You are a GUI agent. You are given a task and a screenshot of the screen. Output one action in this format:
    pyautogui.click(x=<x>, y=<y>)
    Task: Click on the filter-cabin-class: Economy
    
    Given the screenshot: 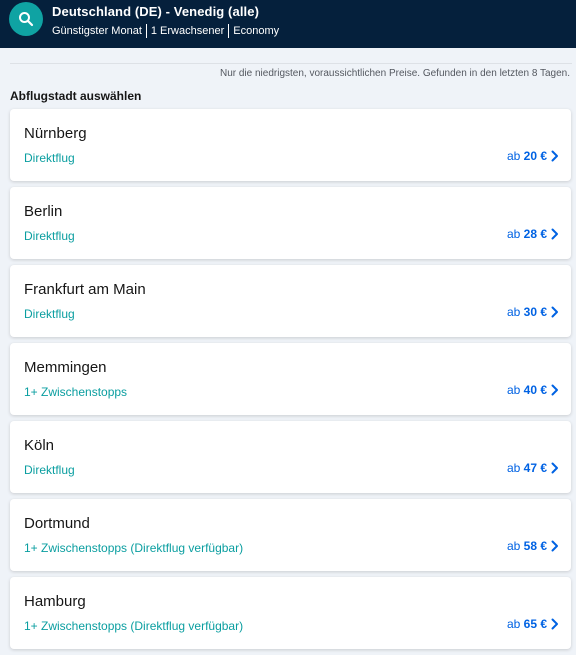 What is the action you would take?
    pyautogui.click(x=256, y=31)
    